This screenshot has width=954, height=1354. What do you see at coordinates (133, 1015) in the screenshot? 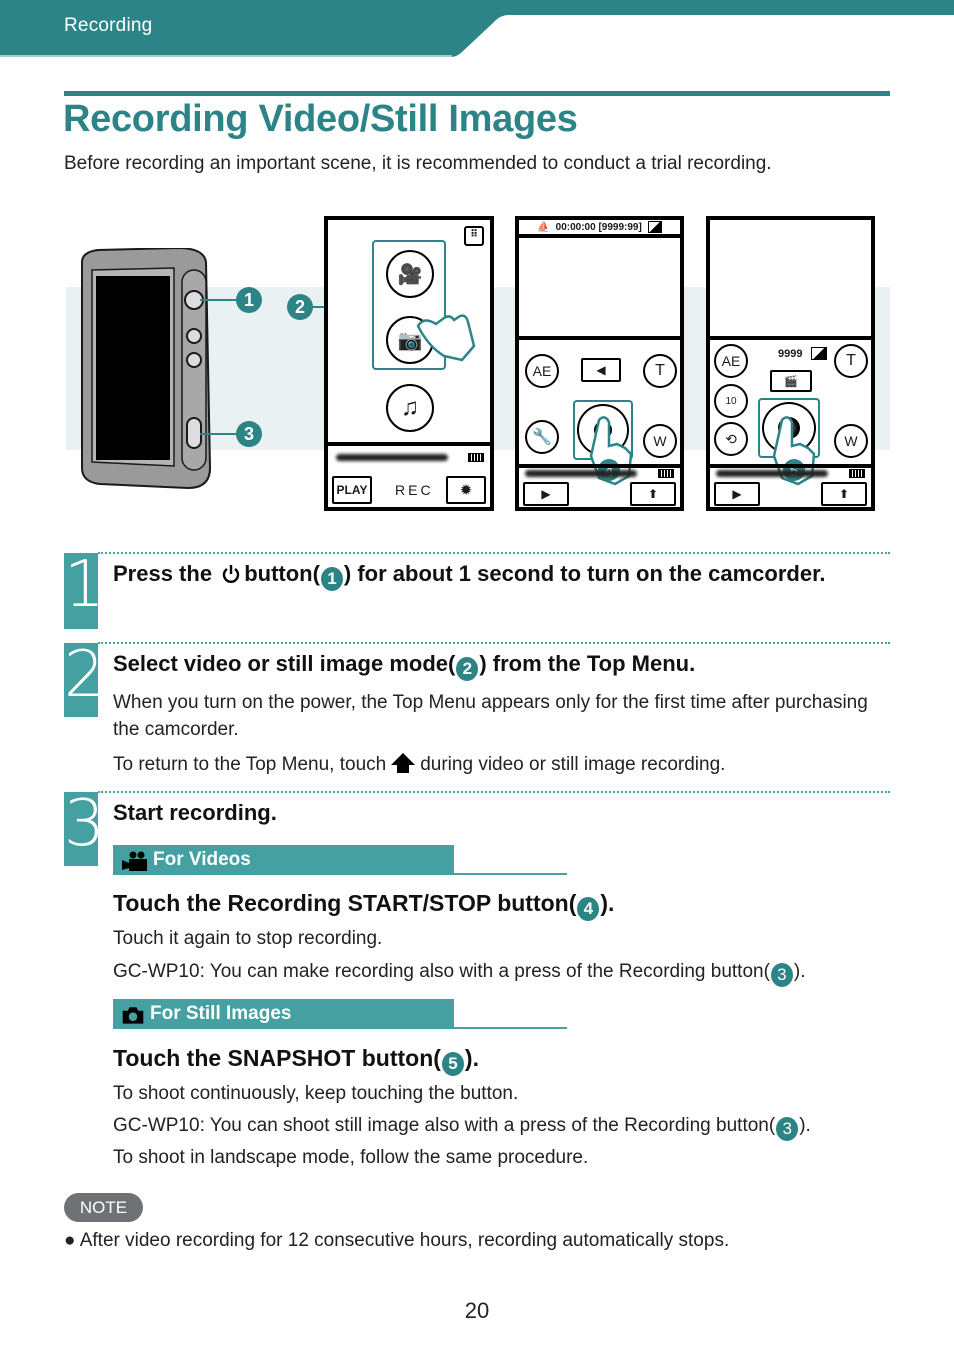
I see `camera-icon` at bounding box center [133, 1015].